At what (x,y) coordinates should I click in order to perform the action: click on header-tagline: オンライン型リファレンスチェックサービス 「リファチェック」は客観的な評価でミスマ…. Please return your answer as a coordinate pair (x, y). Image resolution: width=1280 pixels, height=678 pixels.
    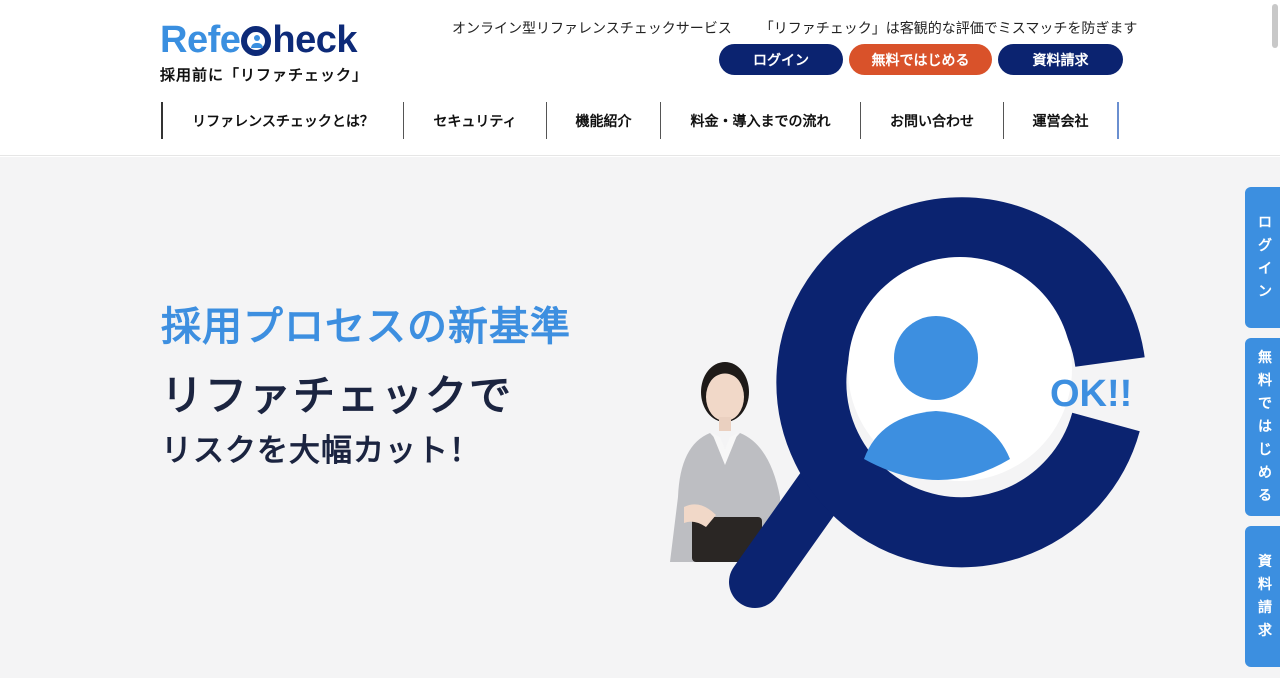
    Looking at the image, I should click on (794, 28).